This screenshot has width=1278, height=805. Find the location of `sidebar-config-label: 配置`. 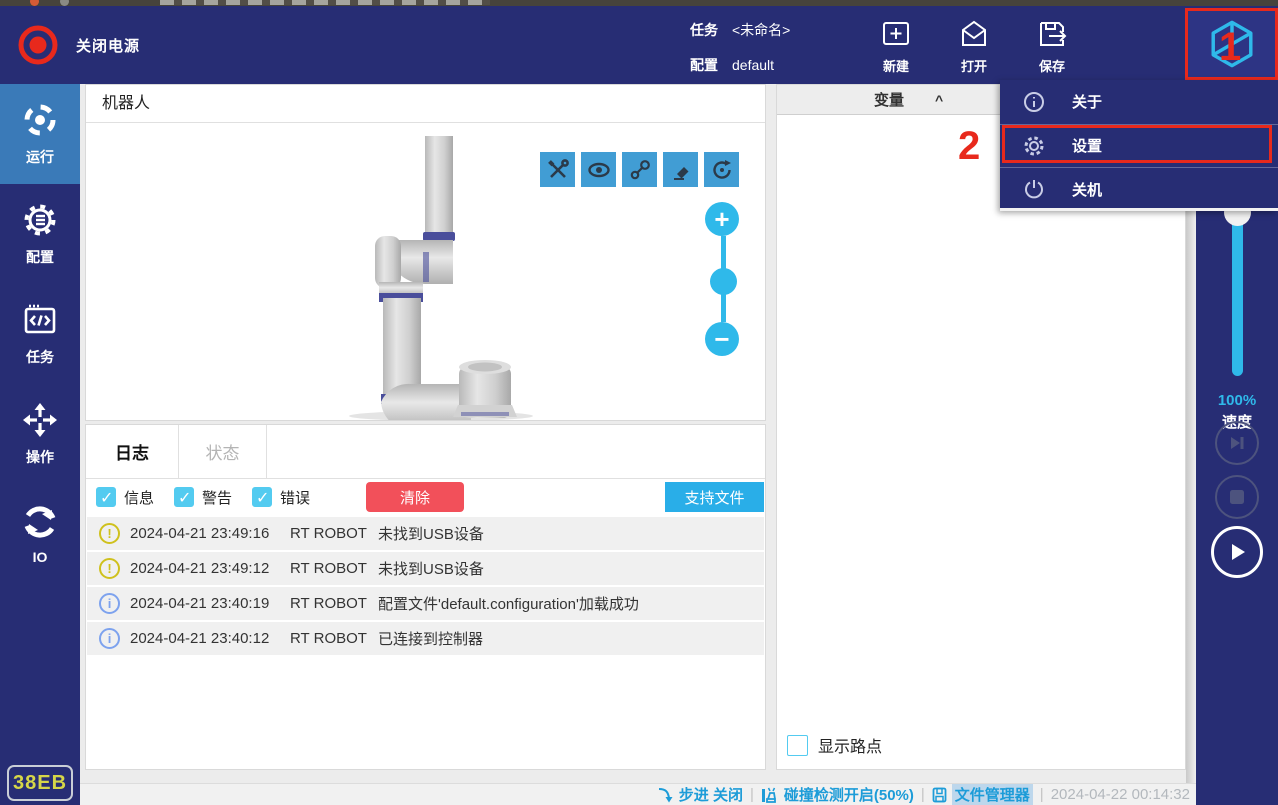

sidebar-config-label: 配置 is located at coordinates (40, 256).